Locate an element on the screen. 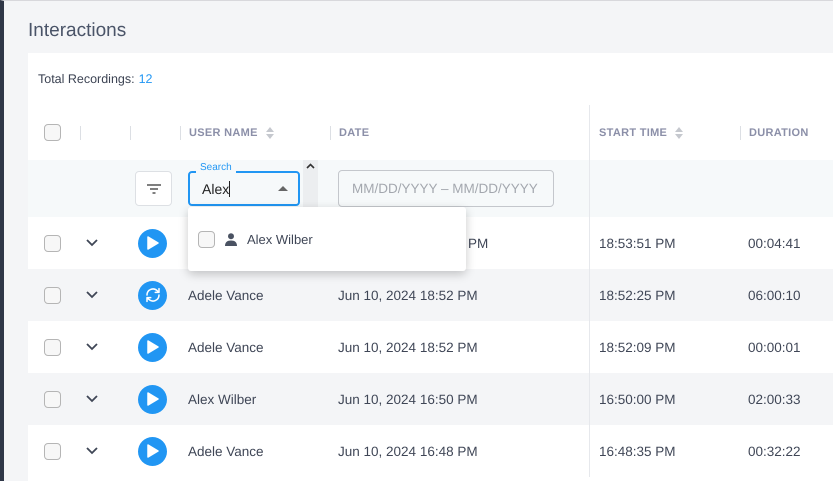 The width and height of the screenshot is (833, 481). date-range-field: MM/DD/YYYY – MM/DD/YYYY is located at coordinates (446, 188).